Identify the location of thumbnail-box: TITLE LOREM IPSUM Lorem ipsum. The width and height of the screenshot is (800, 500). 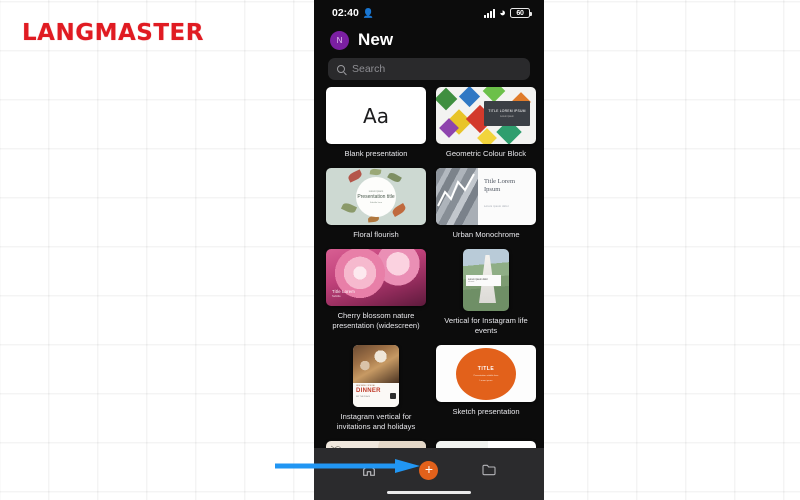
(486, 115).